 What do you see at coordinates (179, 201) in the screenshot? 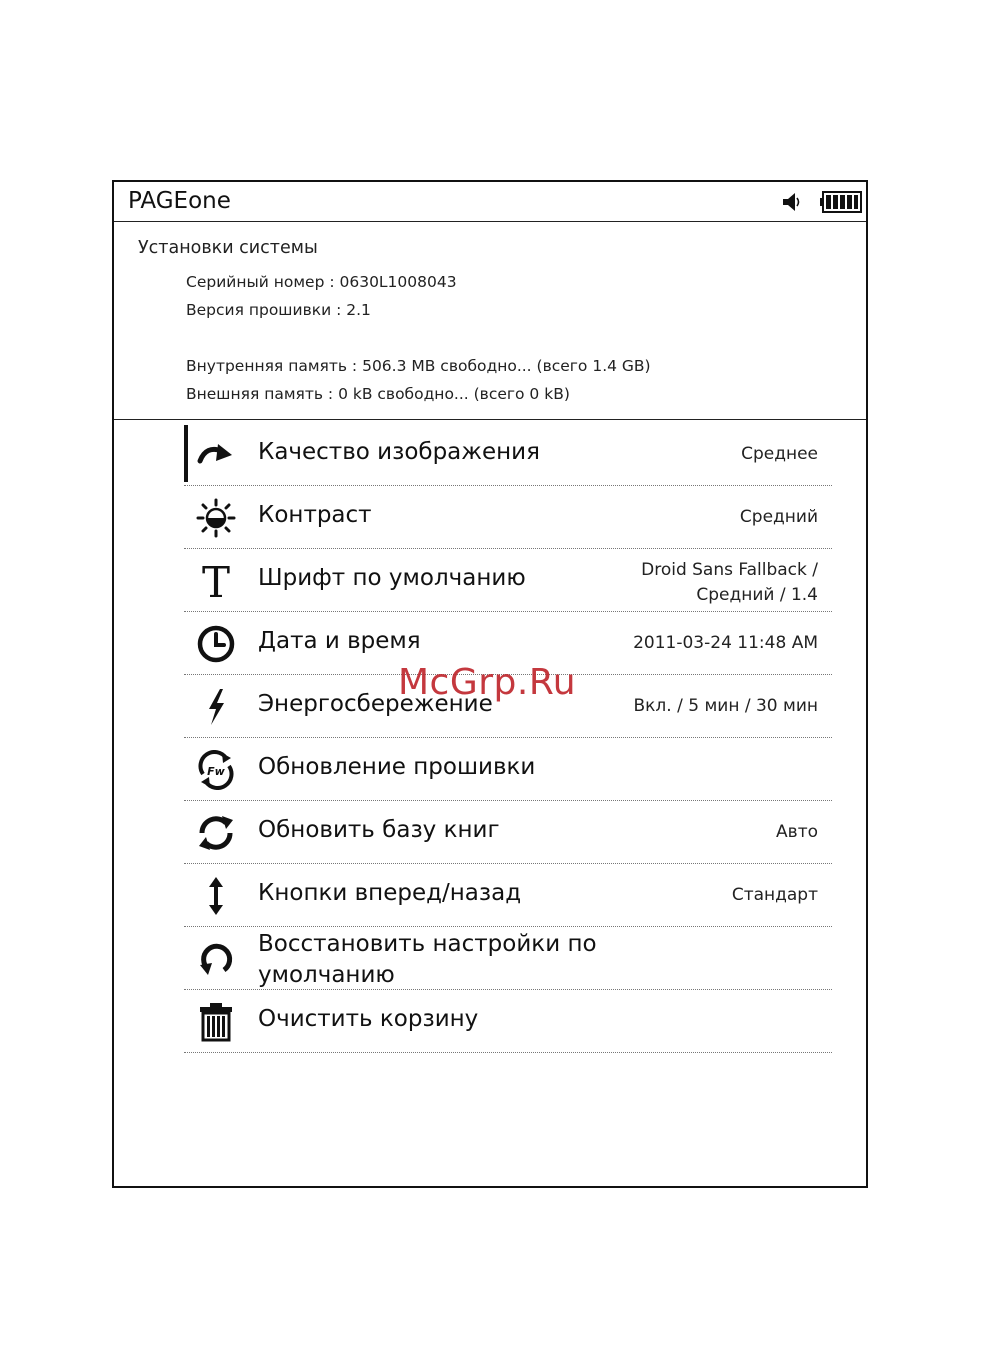
I see `app-title: PAGEone` at bounding box center [179, 201].